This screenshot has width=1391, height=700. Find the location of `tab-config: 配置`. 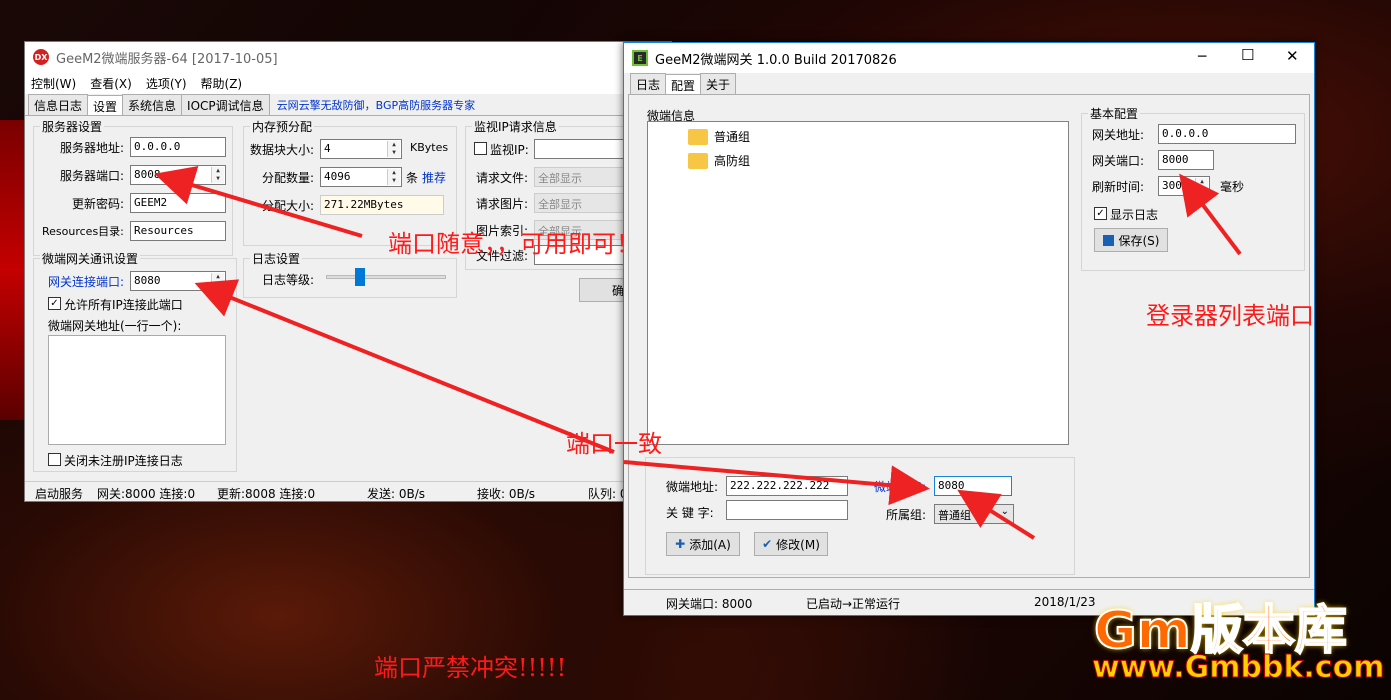

tab-config: 配置 is located at coordinates (683, 84).